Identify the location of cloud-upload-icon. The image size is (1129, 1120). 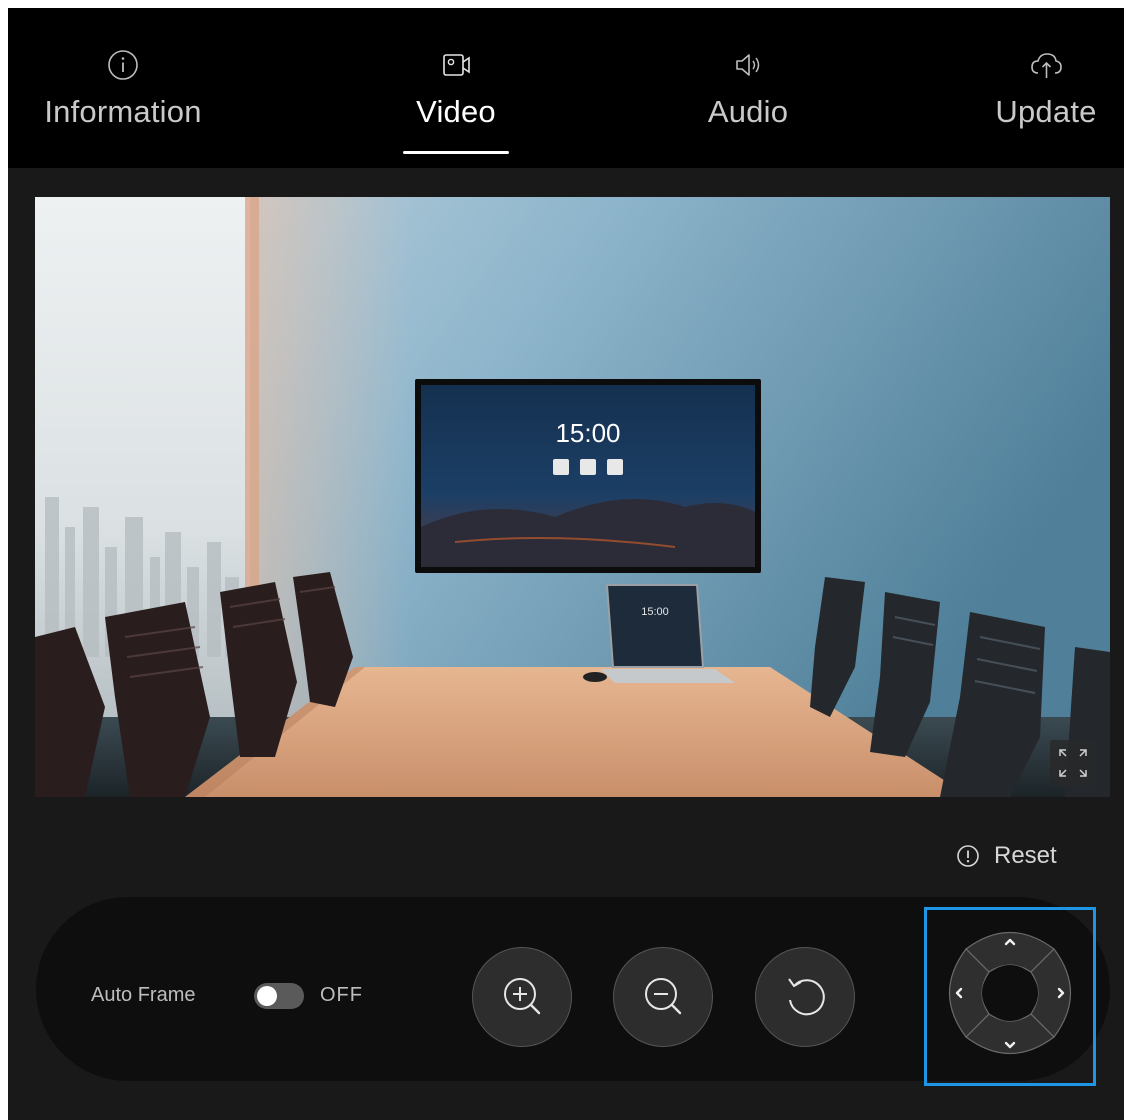
(1046, 65).